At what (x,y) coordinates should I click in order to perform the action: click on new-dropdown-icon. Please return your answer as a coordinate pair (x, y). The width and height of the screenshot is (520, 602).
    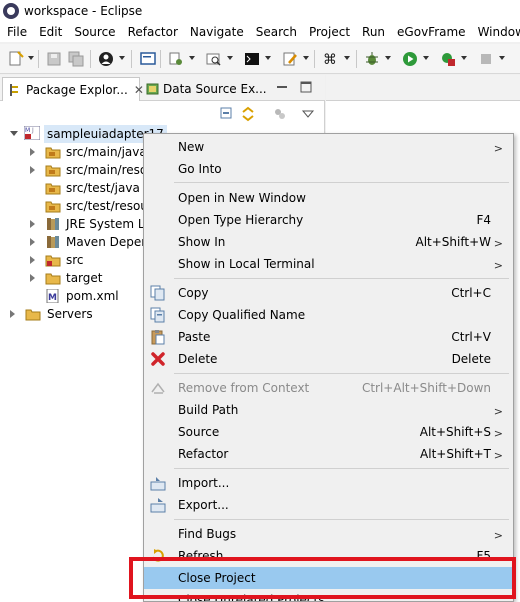
    Looking at the image, I should click on (31, 58).